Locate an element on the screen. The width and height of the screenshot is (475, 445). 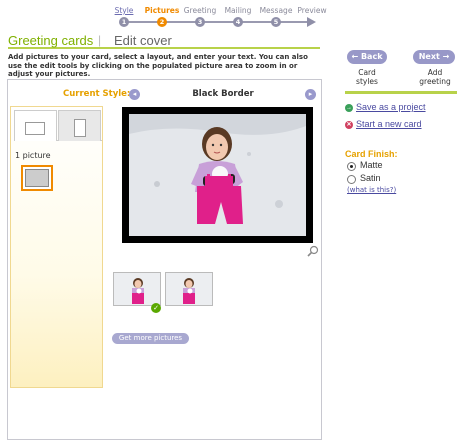
step-pictures-label: Pictures is located at coordinates (162, 10).